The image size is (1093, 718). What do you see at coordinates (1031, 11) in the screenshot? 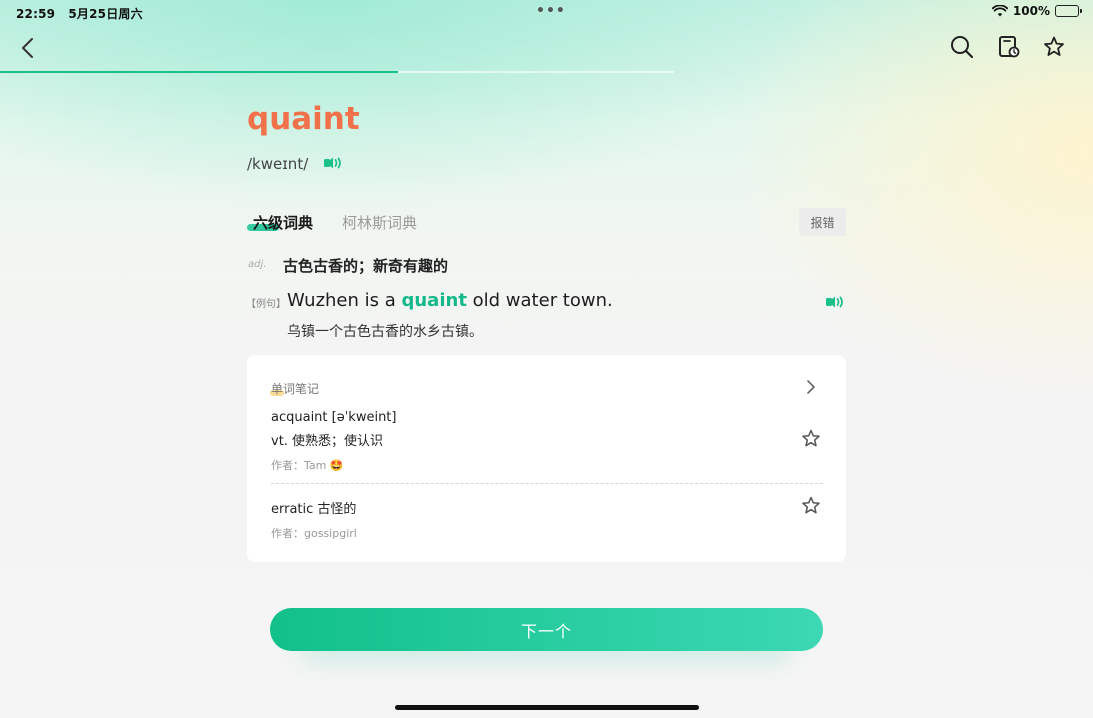
I see `battery-percent: 100%` at bounding box center [1031, 11].